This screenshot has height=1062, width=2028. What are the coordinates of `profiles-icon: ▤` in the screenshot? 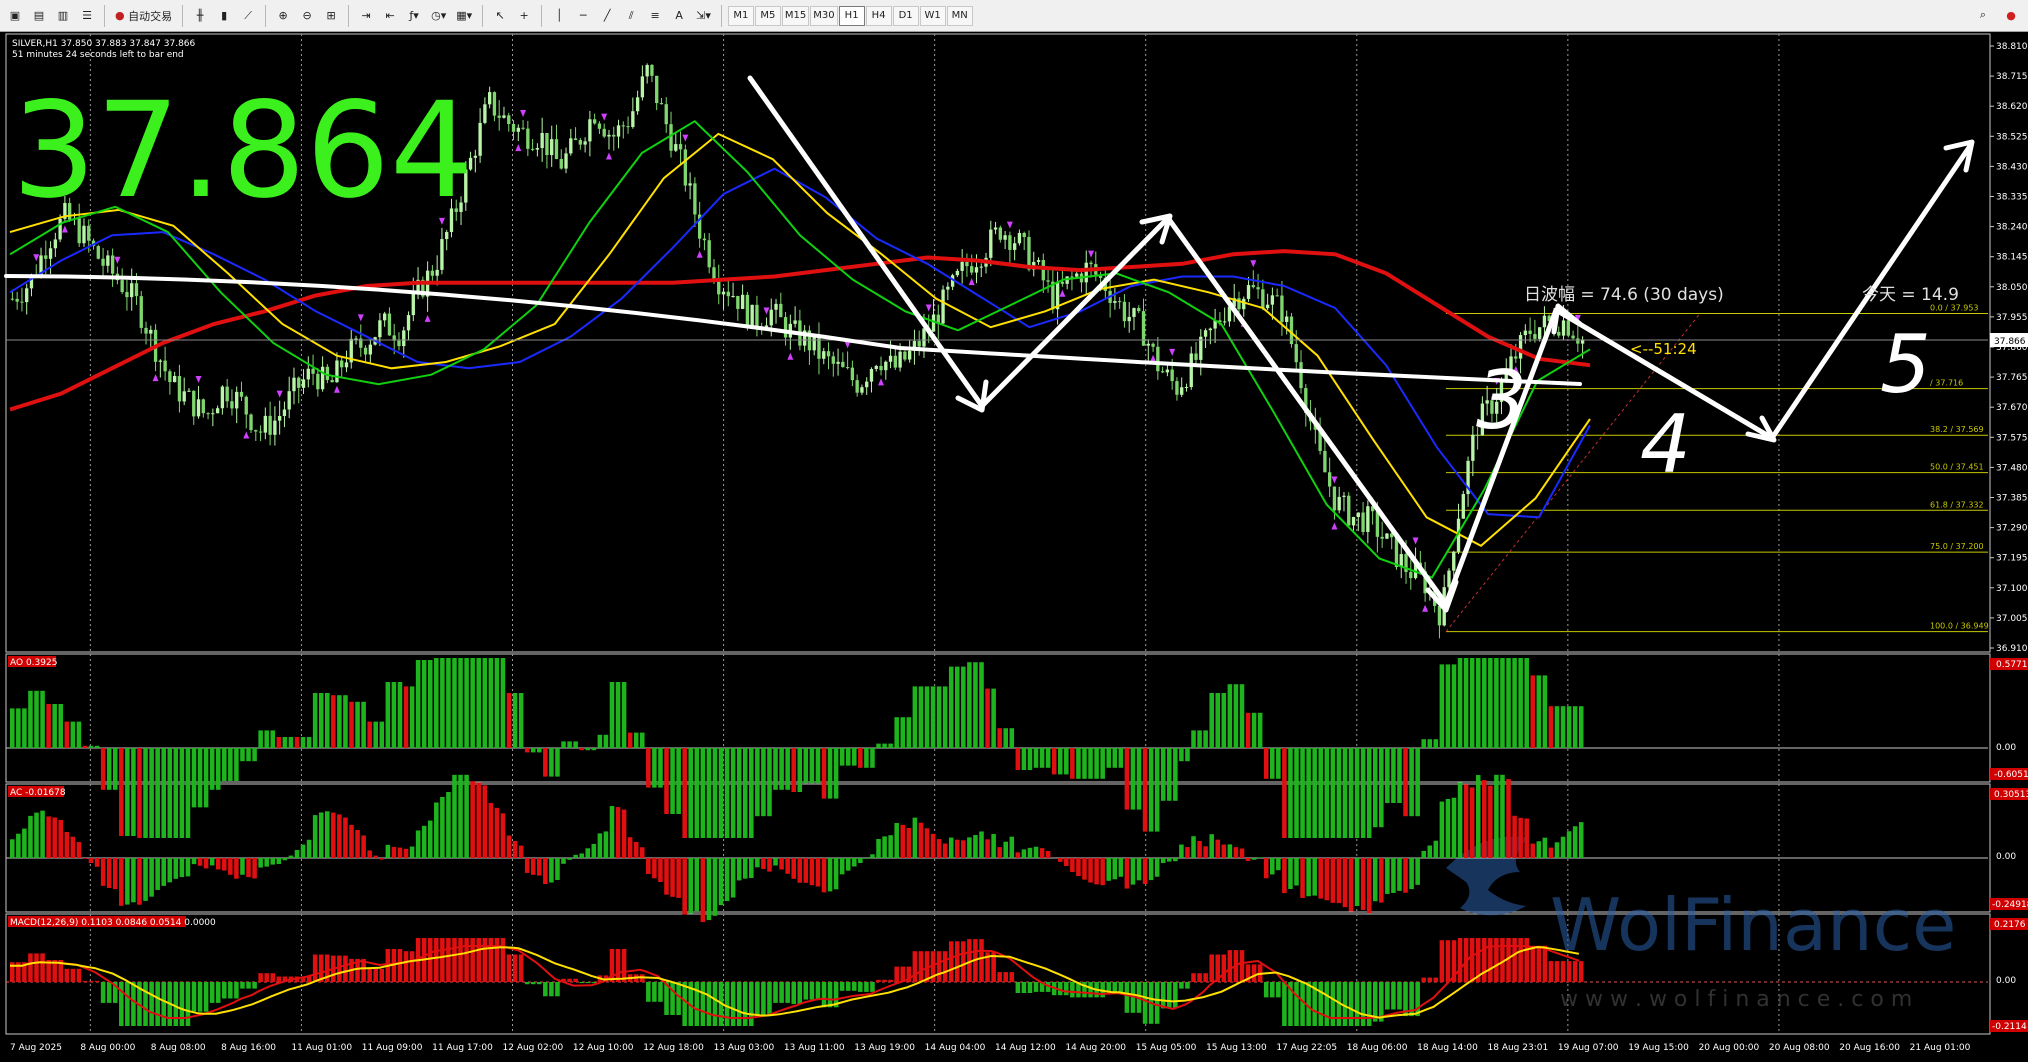 It's located at (39, 16).